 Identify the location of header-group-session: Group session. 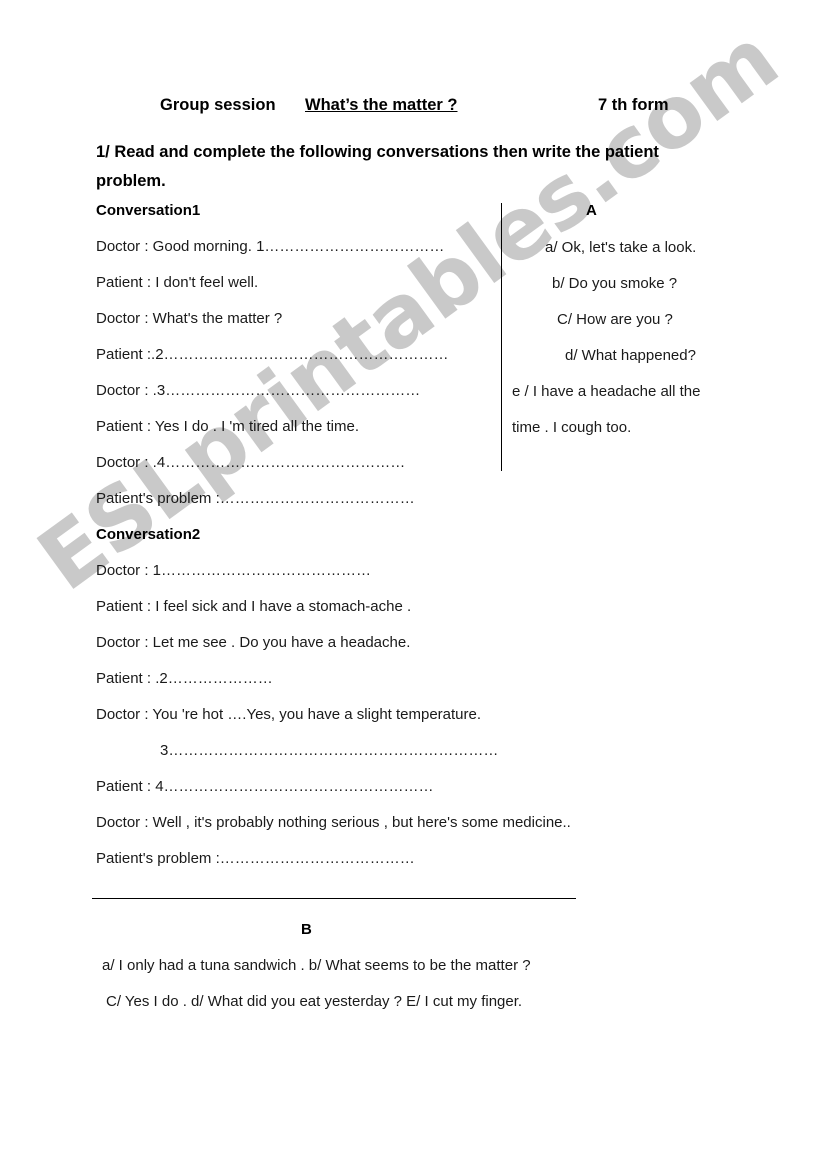
(218, 105).